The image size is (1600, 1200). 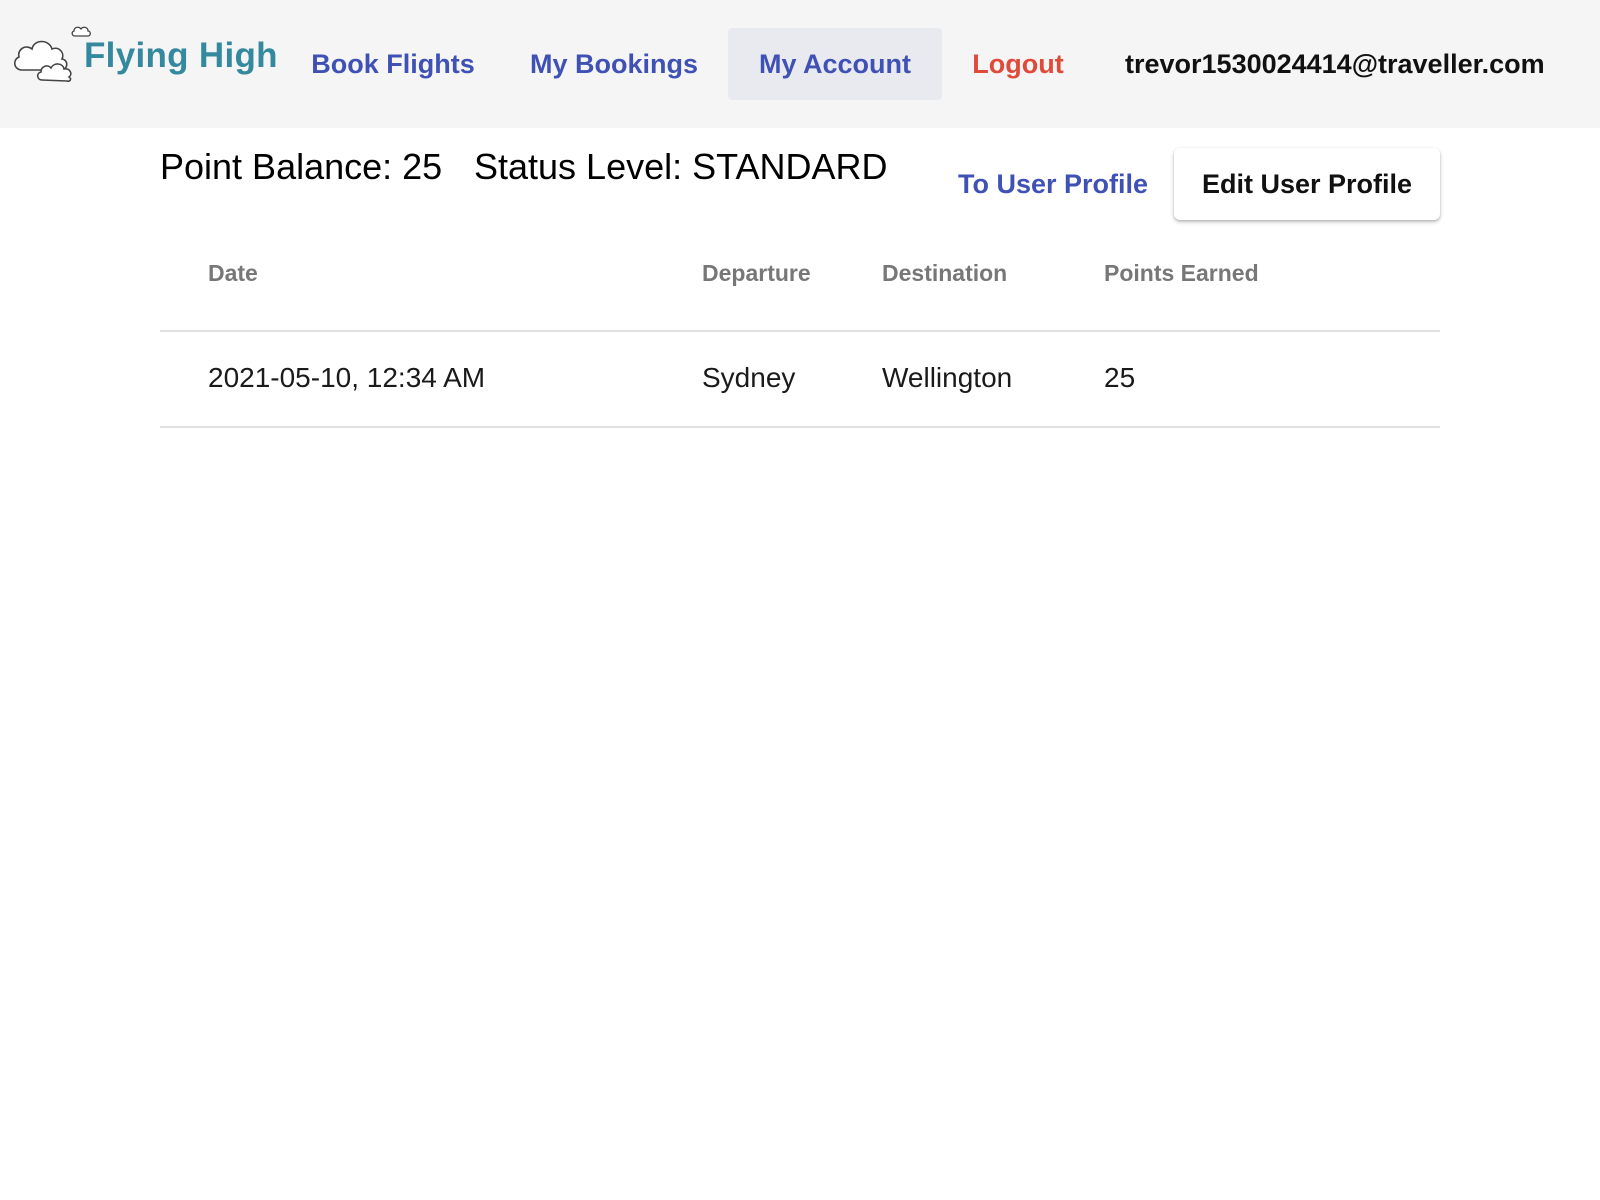 What do you see at coordinates (1120, 377) in the screenshot?
I see `cell-points-earned: 25` at bounding box center [1120, 377].